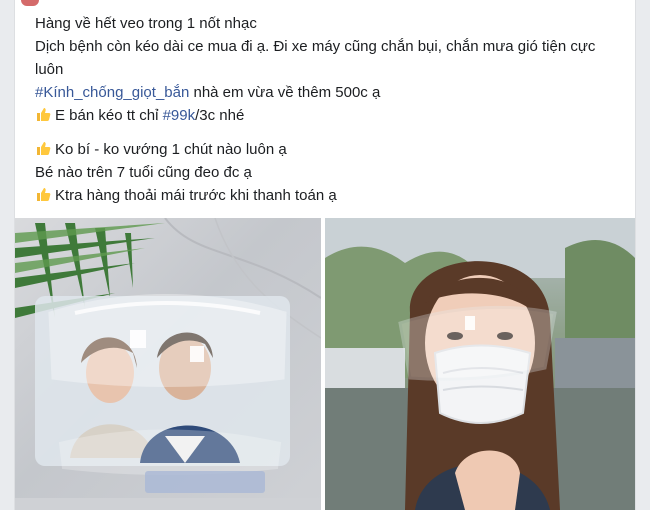 The height and width of the screenshot is (510, 650). What do you see at coordinates (330, 149) in the screenshot?
I see `post-line-5: Ko bí - ko vướng 1 chút nào luôn ạ` at bounding box center [330, 149].